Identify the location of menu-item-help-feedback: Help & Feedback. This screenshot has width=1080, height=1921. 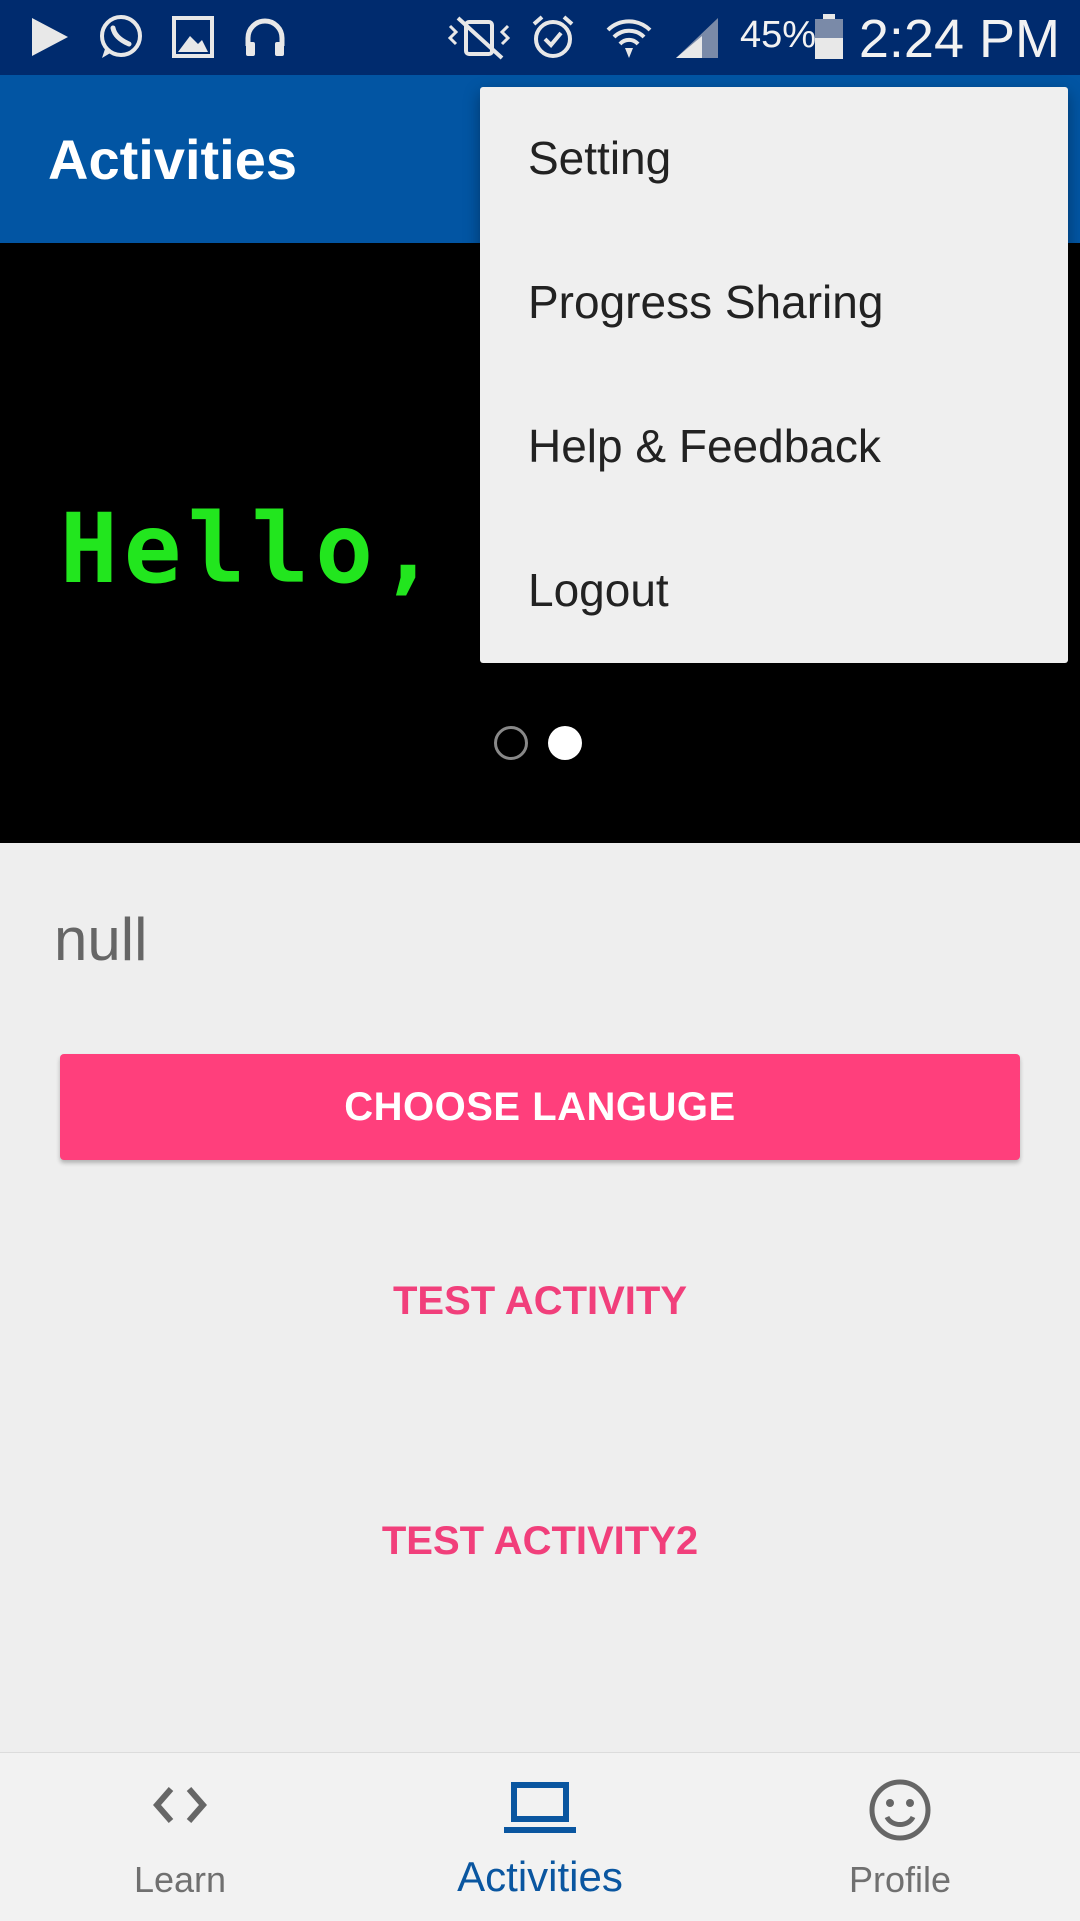
(774, 447).